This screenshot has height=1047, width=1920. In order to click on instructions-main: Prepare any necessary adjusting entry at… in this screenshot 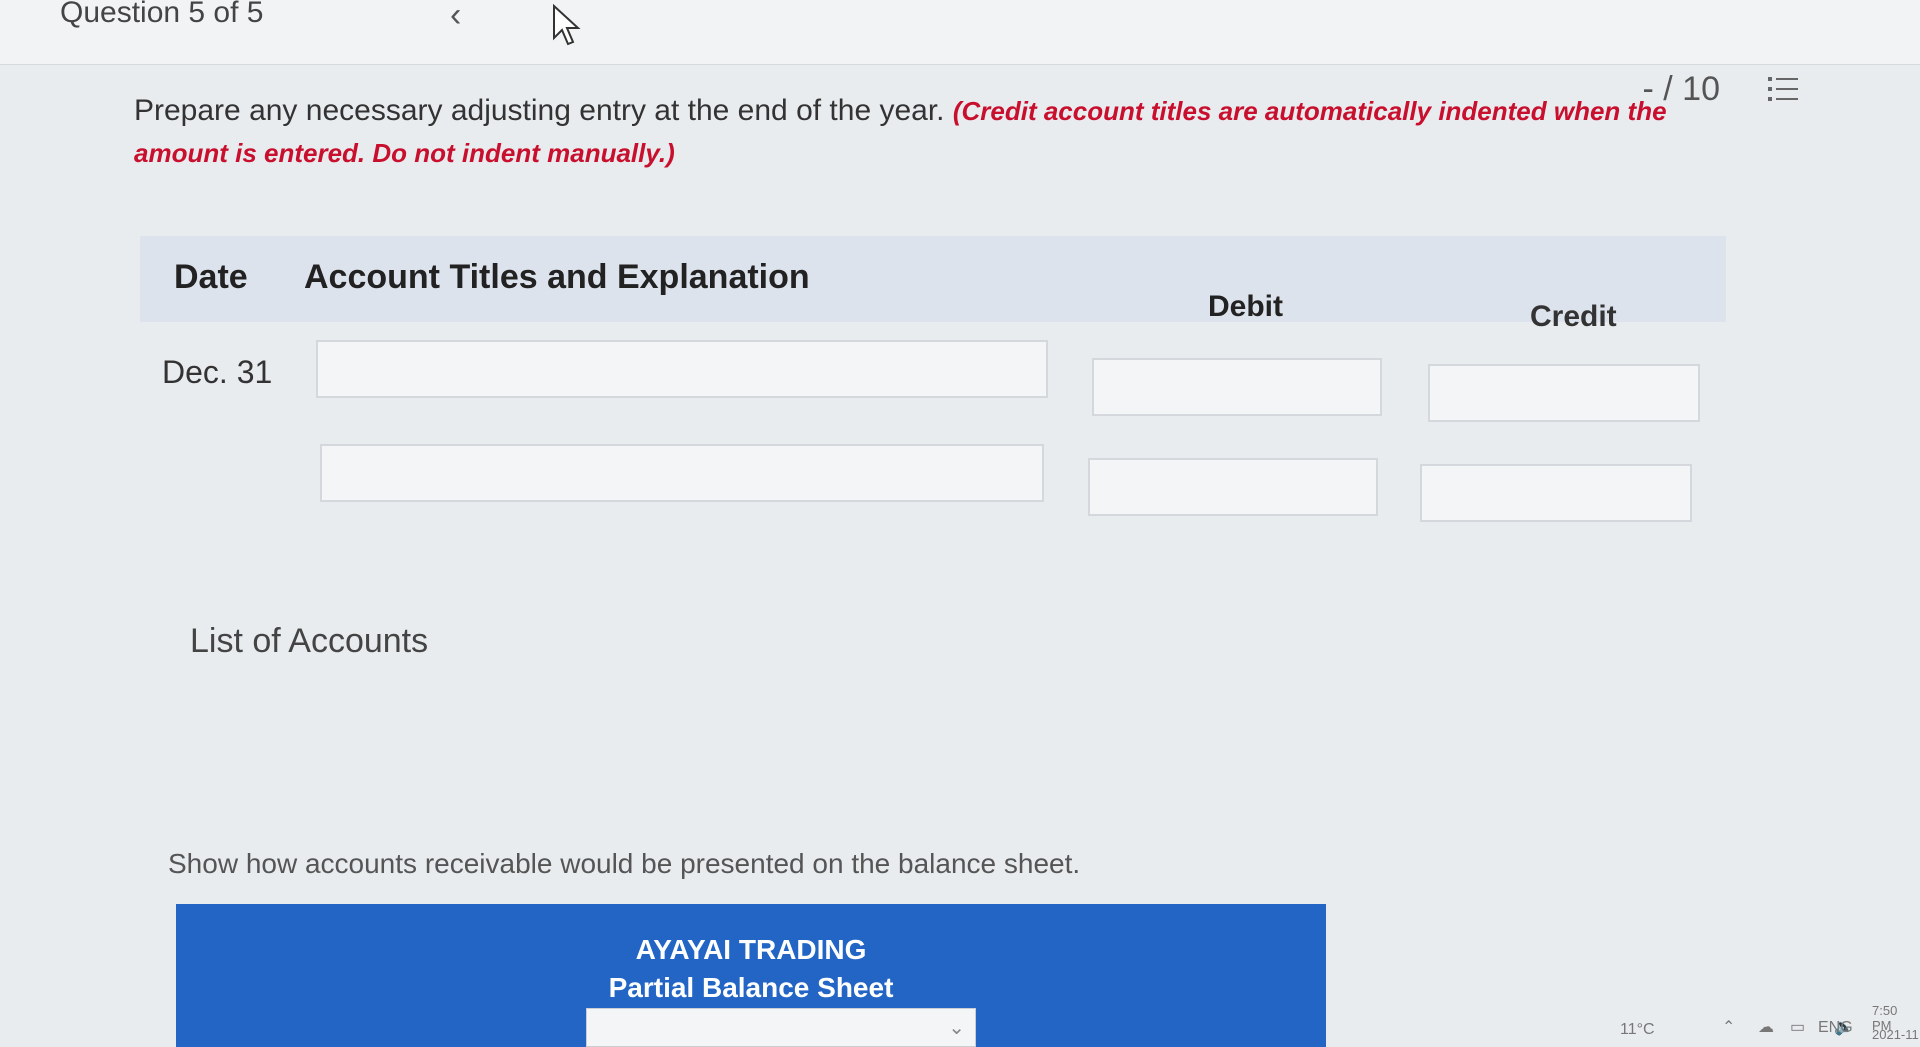, I will do `click(539, 110)`.